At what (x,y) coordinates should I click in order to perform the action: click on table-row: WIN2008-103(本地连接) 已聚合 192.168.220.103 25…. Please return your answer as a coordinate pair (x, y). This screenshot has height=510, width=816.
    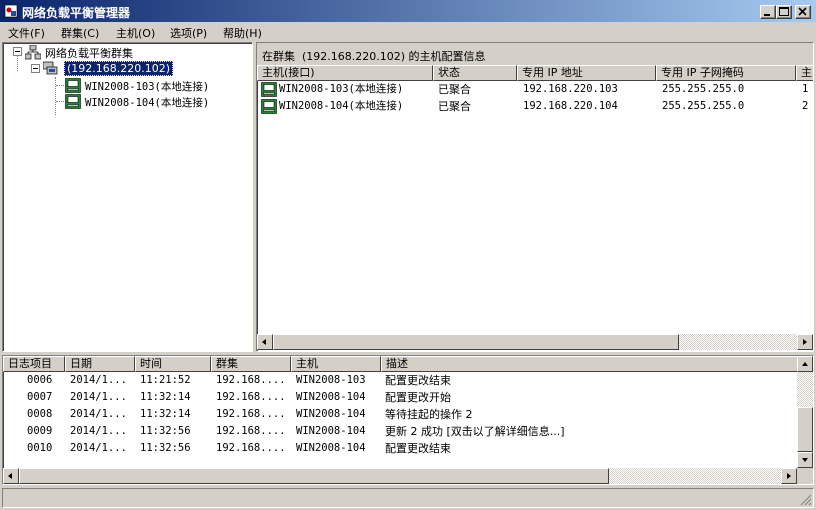
    Looking at the image, I should click on (535, 90).